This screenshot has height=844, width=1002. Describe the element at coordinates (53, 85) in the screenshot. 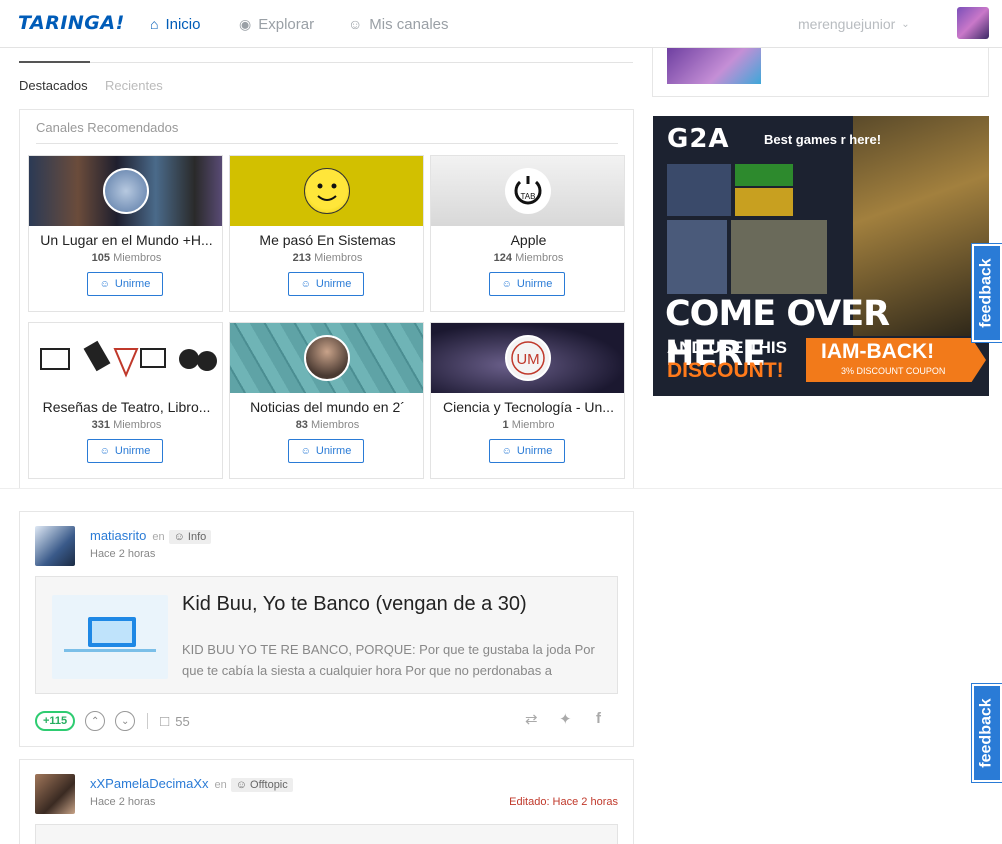

I see `tab-destacados: Destacados` at that location.